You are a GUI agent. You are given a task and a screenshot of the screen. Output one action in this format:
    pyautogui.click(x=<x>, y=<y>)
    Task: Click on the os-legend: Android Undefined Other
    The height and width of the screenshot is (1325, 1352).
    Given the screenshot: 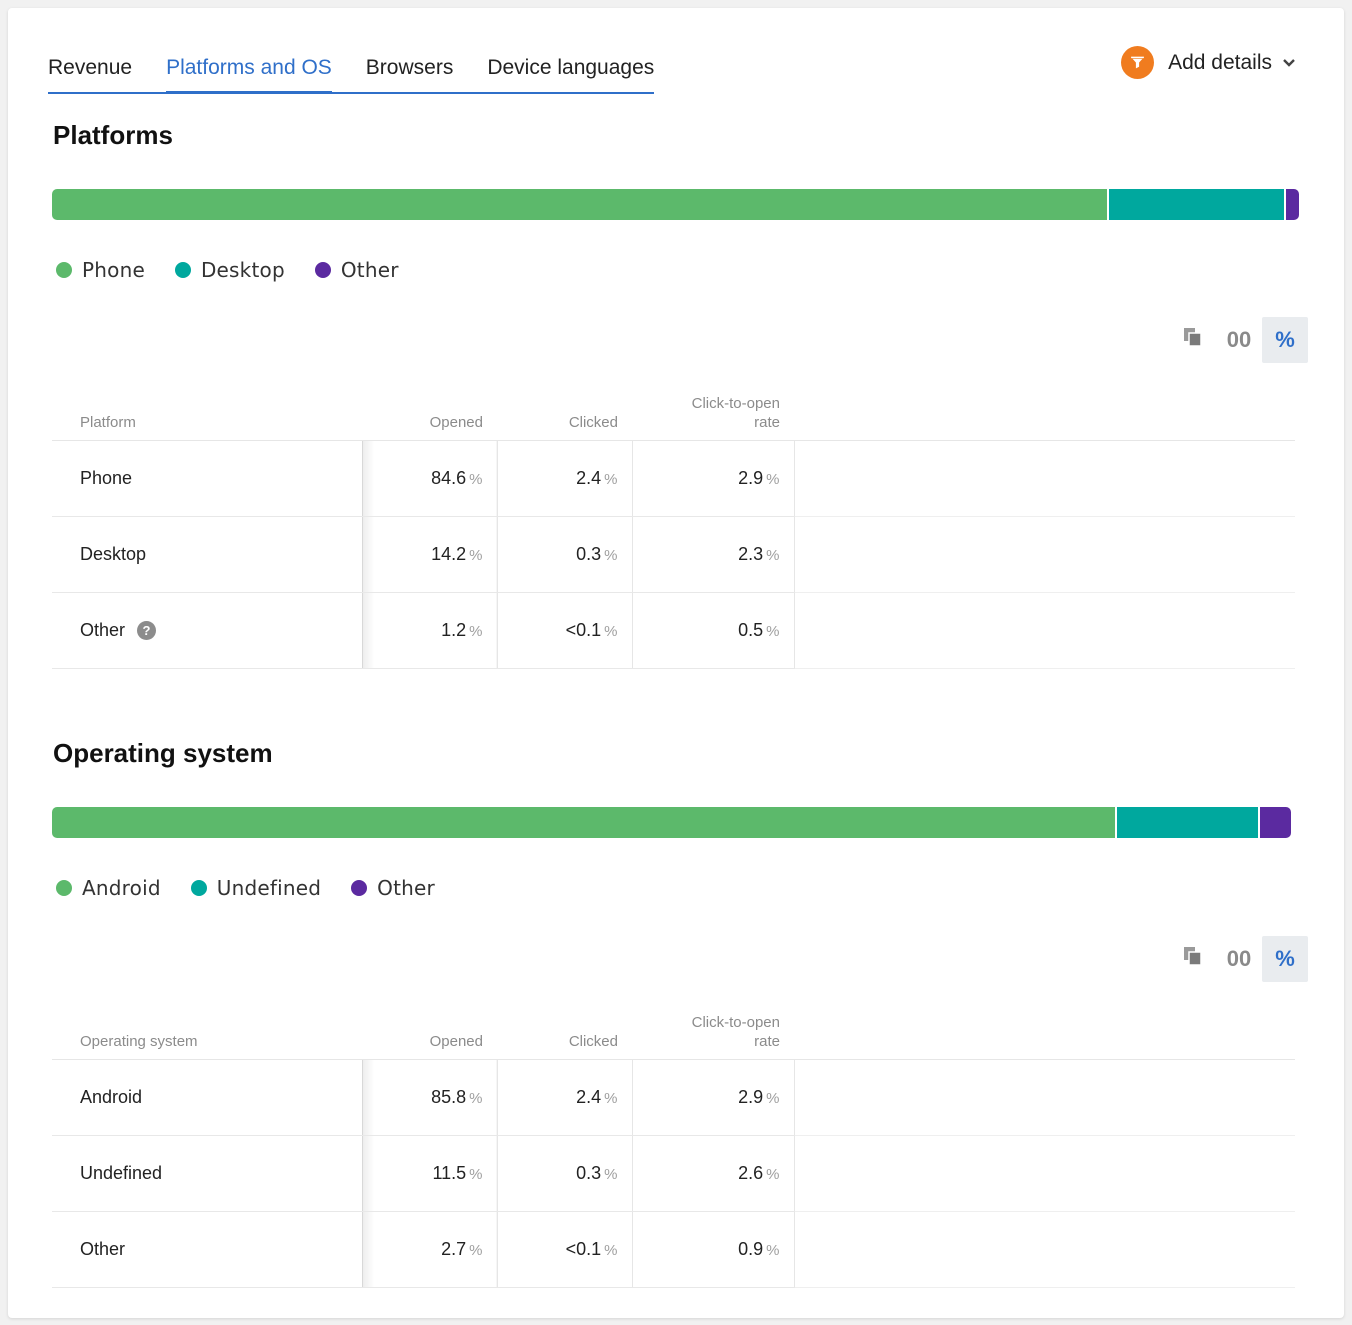 What is the action you would take?
    pyautogui.click(x=260, y=888)
    